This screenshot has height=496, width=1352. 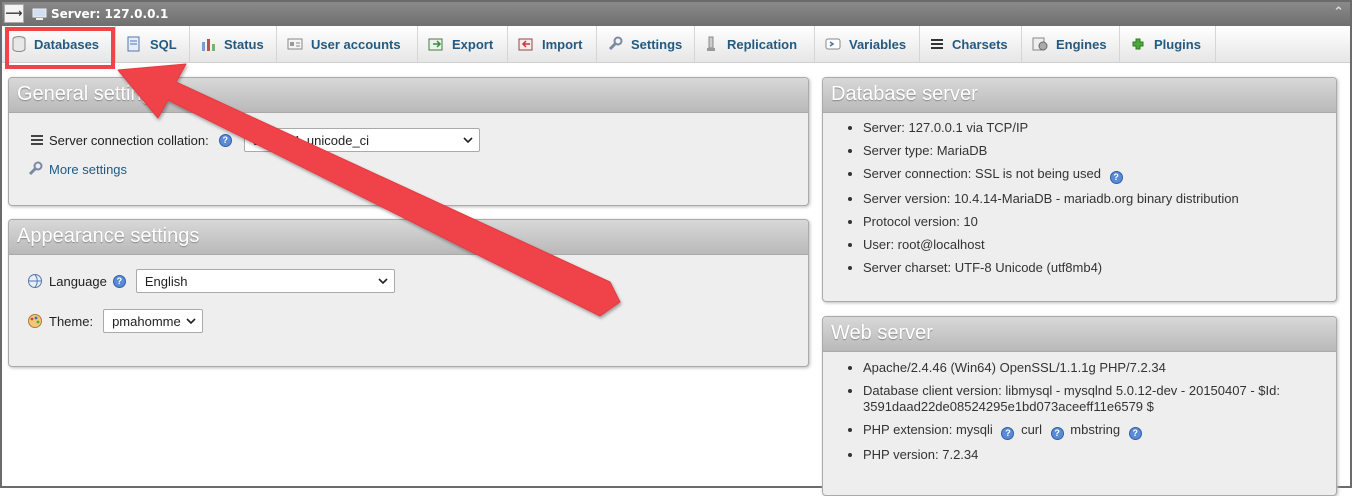 What do you see at coordinates (1099, 245) in the screenshot?
I see `list-item: User: root@localhost` at bounding box center [1099, 245].